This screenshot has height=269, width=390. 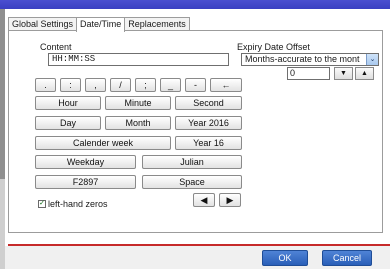 I want to click on weekday-button: Weekday, so click(x=85, y=162).